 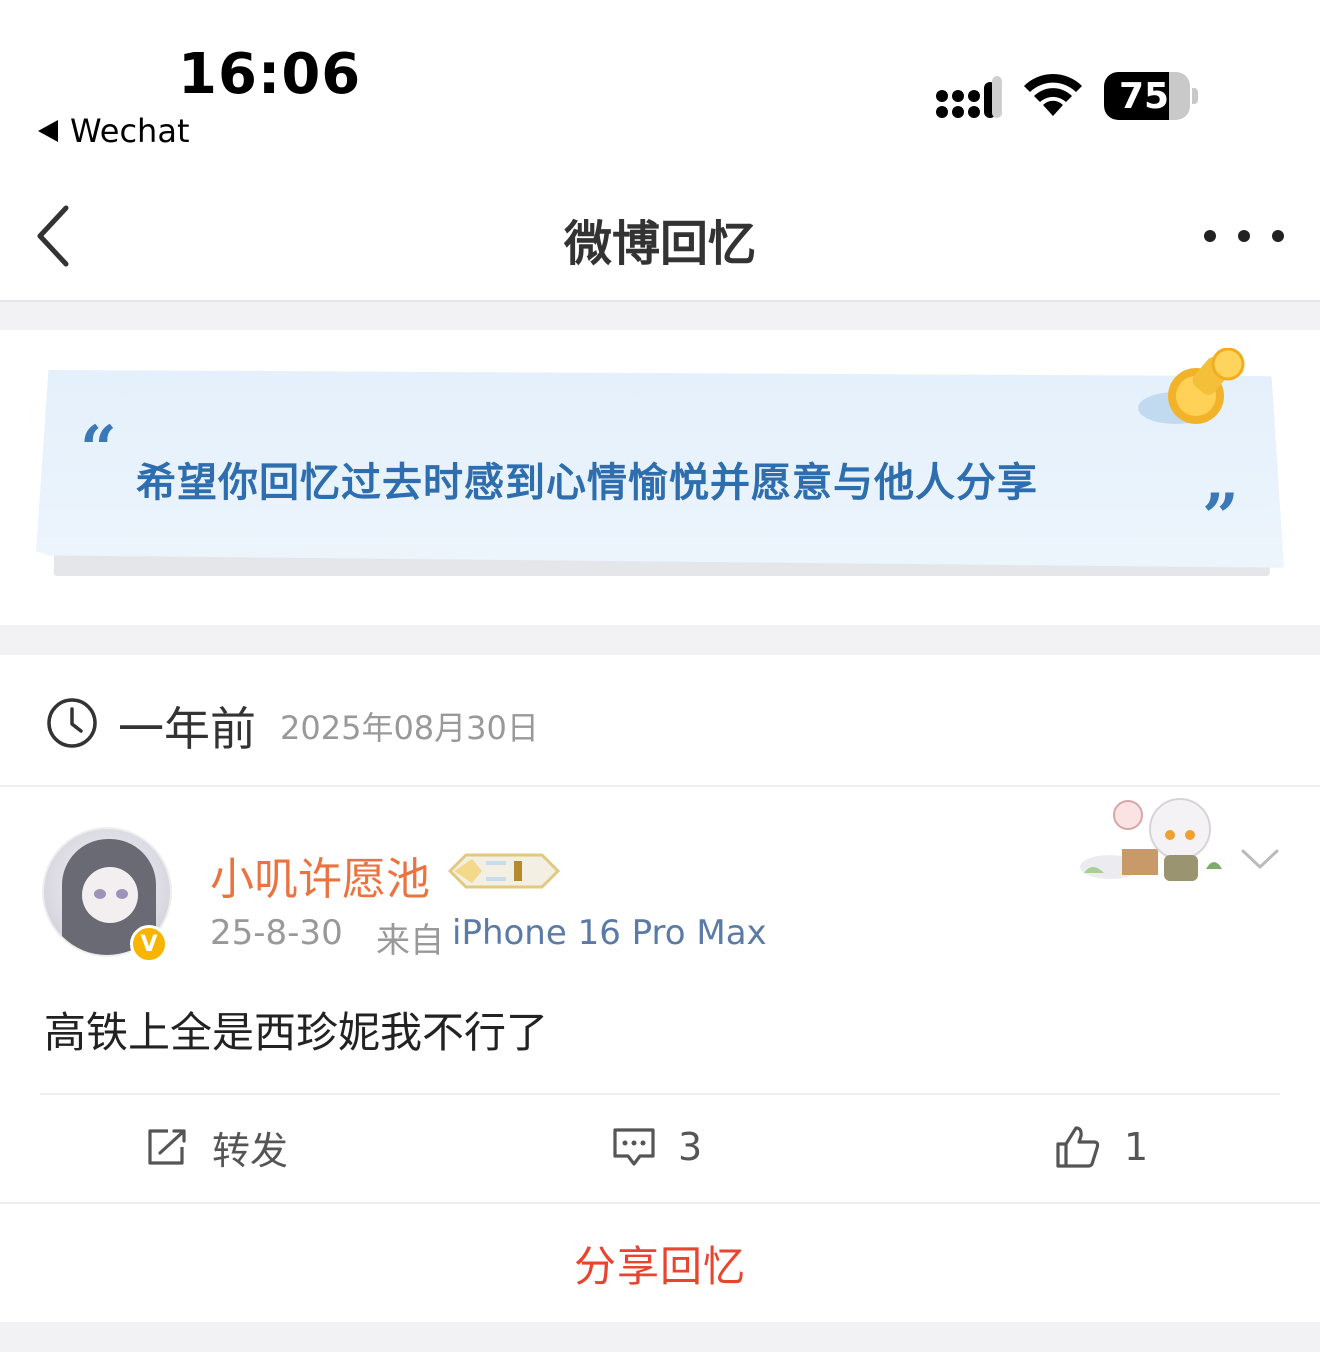 What do you see at coordinates (149, 944) in the screenshot?
I see `verified-badge: V` at bounding box center [149, 944].